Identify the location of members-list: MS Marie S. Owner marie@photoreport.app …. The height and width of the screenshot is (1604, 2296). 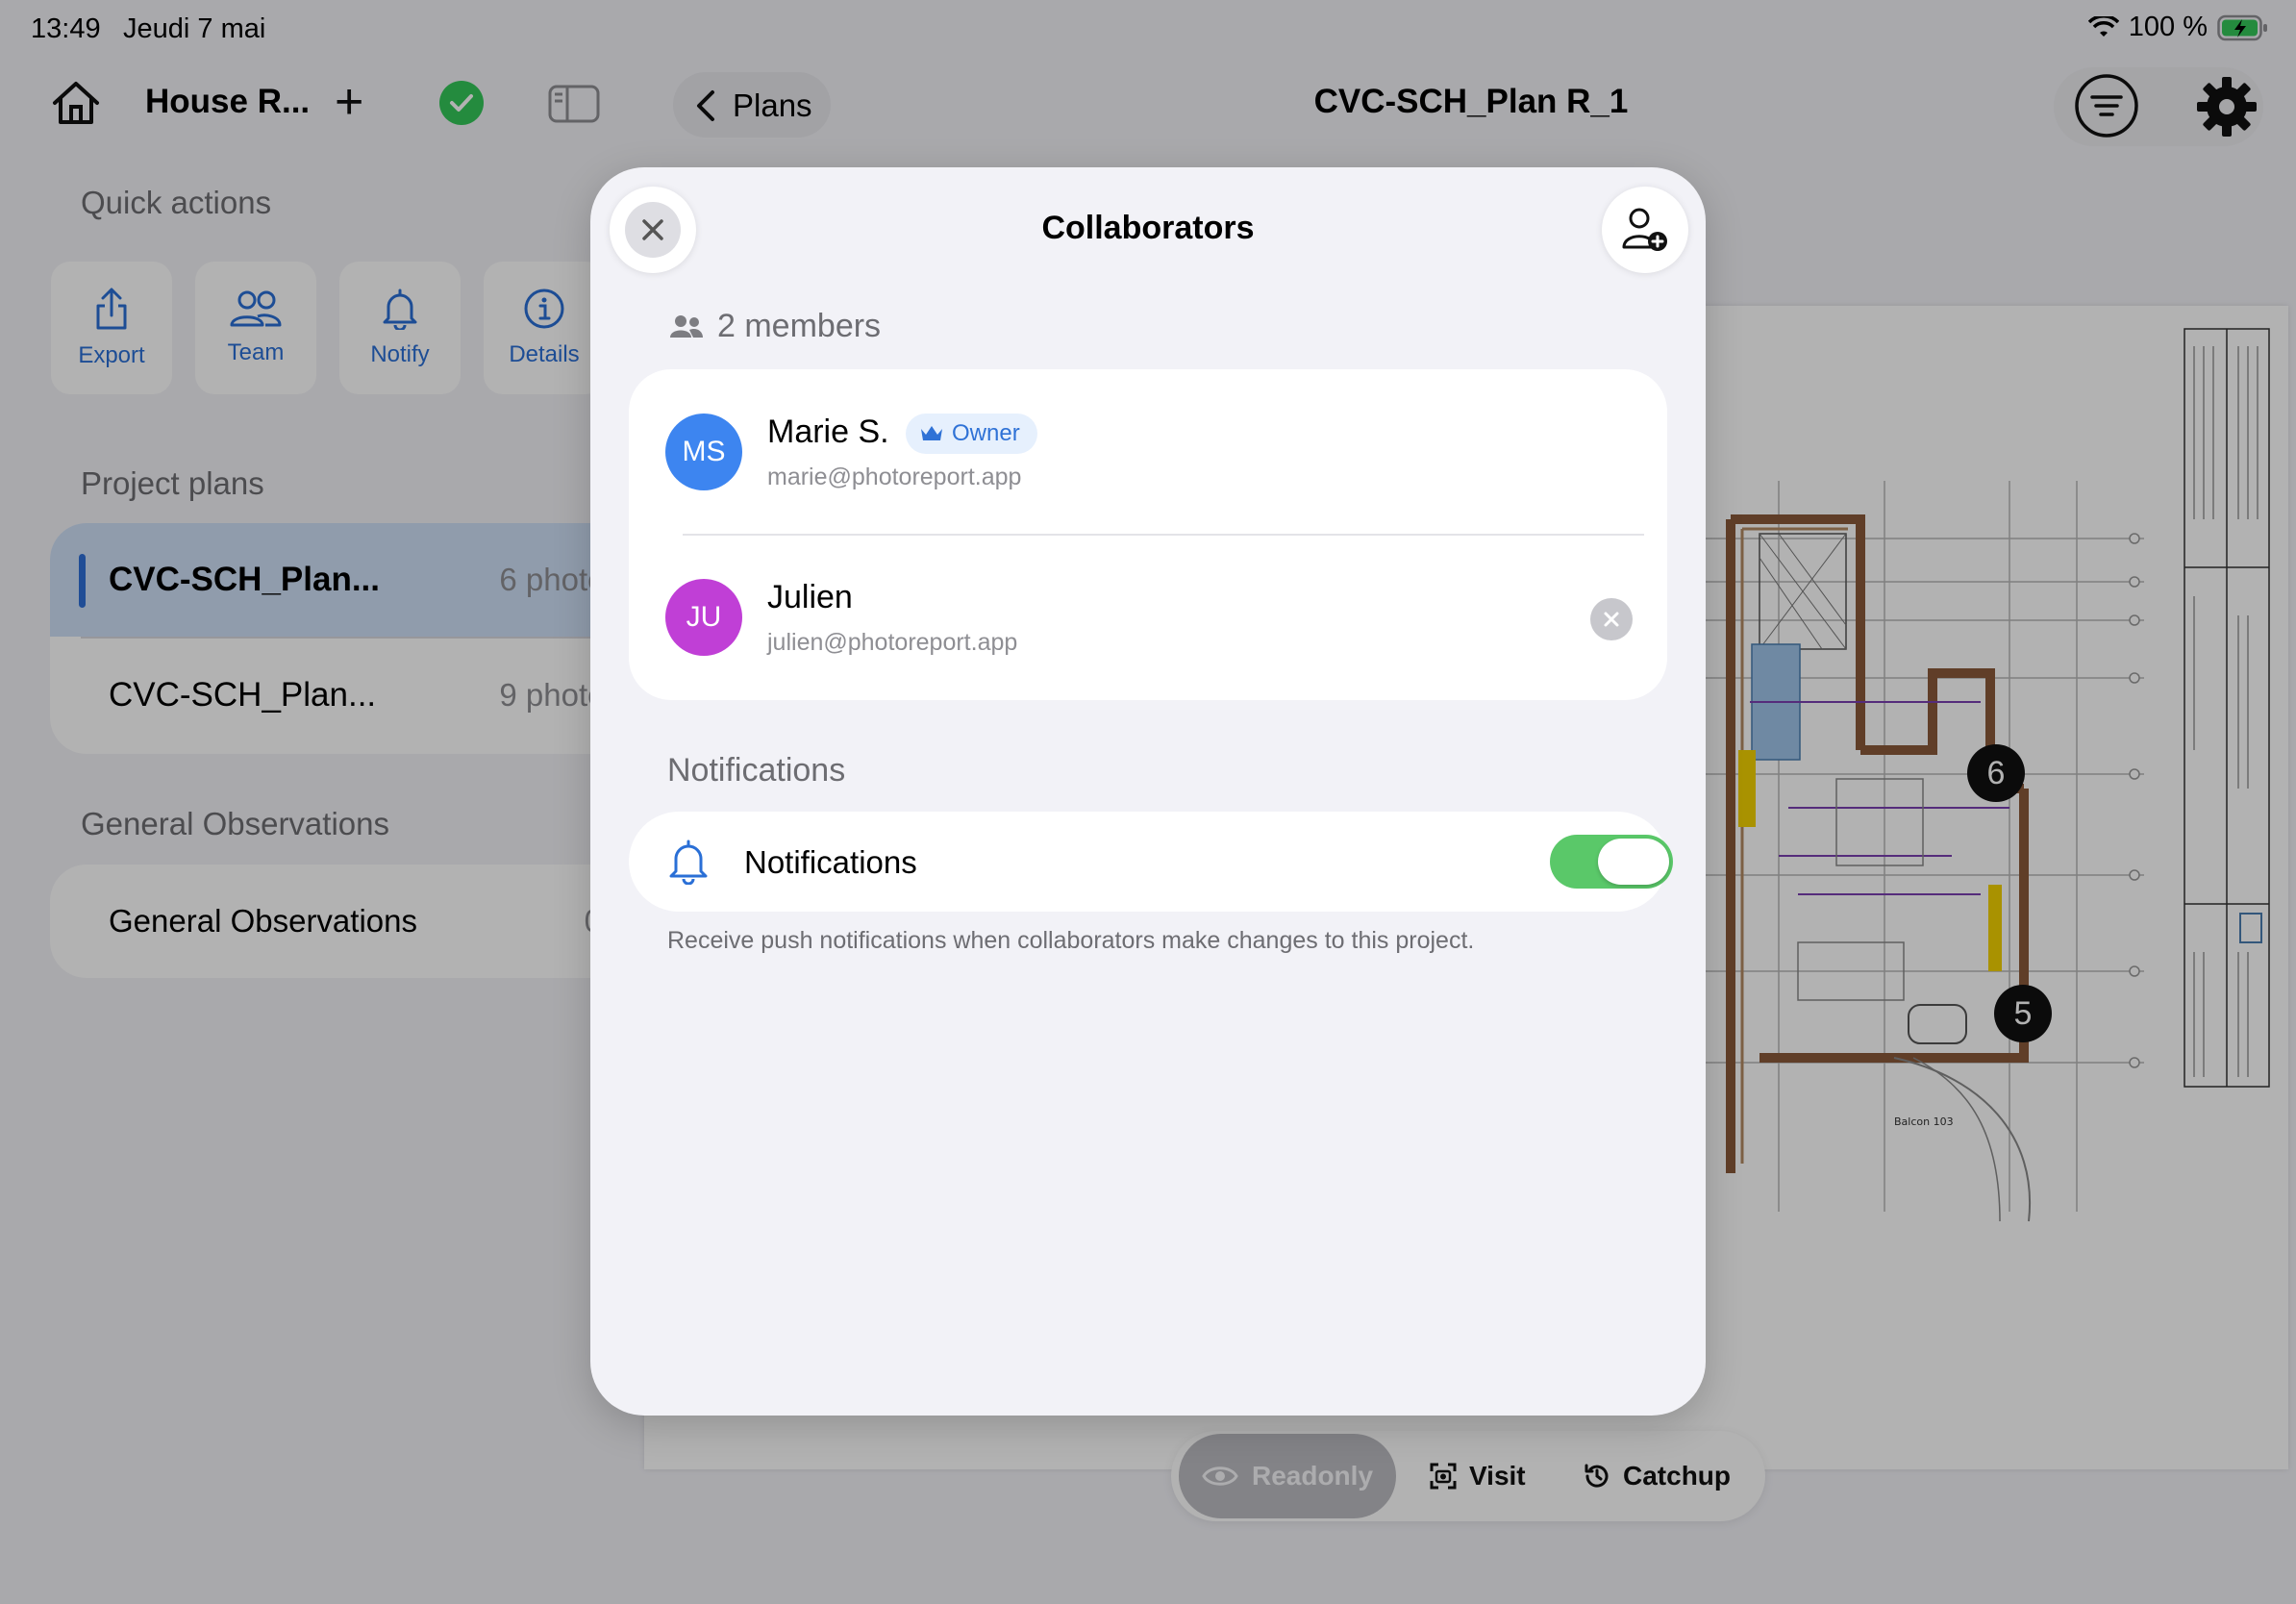
(1148, 534).